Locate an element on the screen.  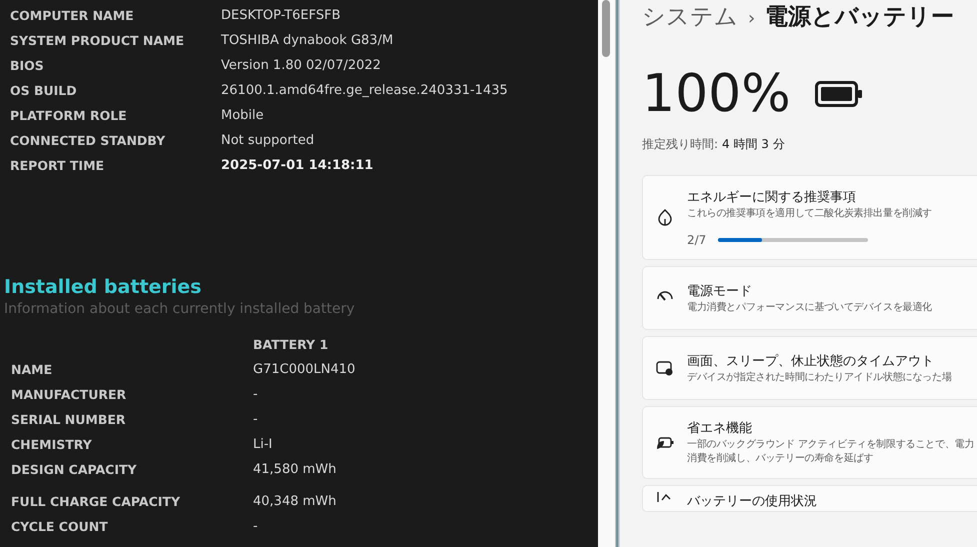
field-label: CHEMISTRY is located at coordinates (52, 445).